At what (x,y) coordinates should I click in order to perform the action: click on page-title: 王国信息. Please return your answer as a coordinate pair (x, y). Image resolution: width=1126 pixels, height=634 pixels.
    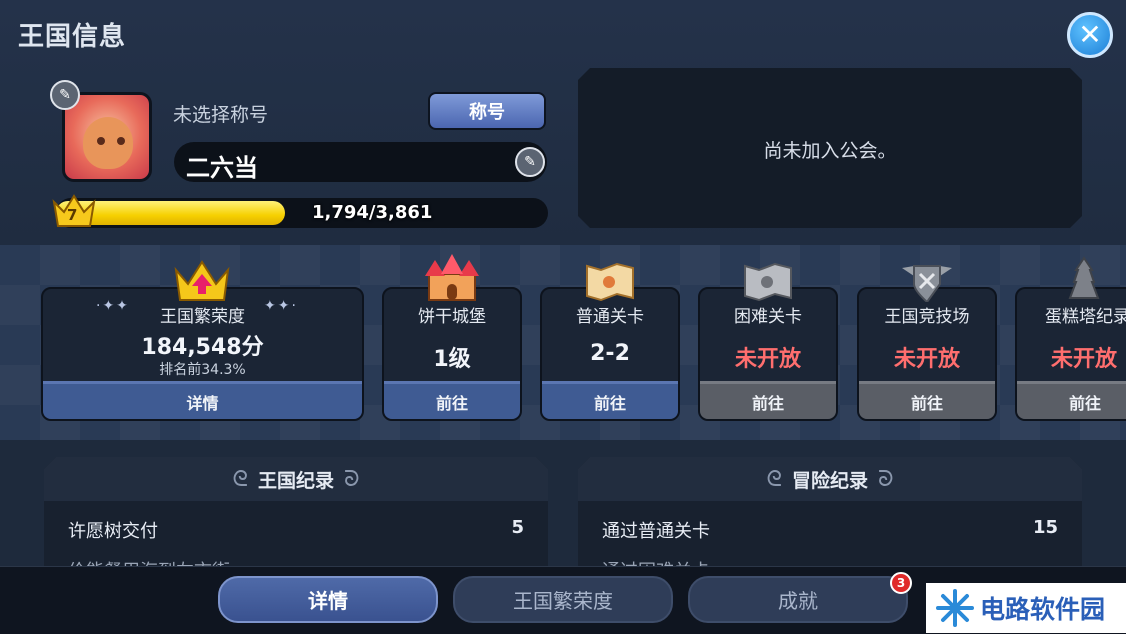
    Looking at the image, I should click on (72, 37).